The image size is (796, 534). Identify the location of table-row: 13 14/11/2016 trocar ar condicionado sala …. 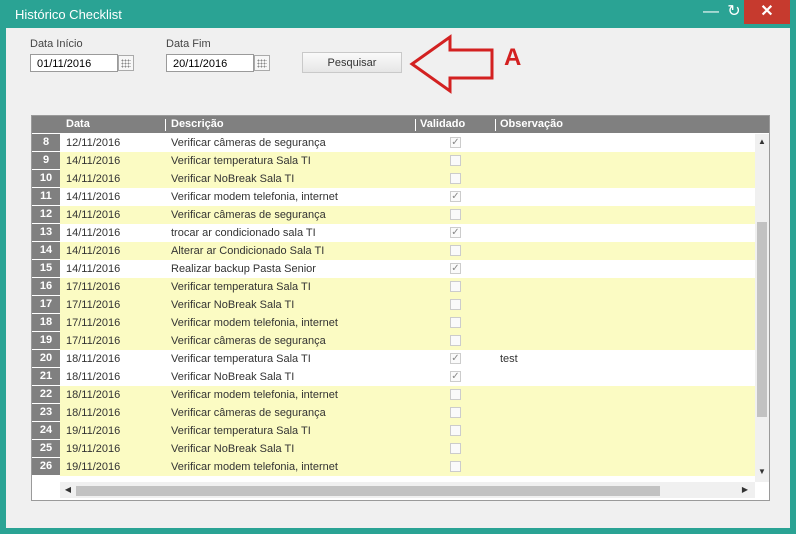
(393, 233).